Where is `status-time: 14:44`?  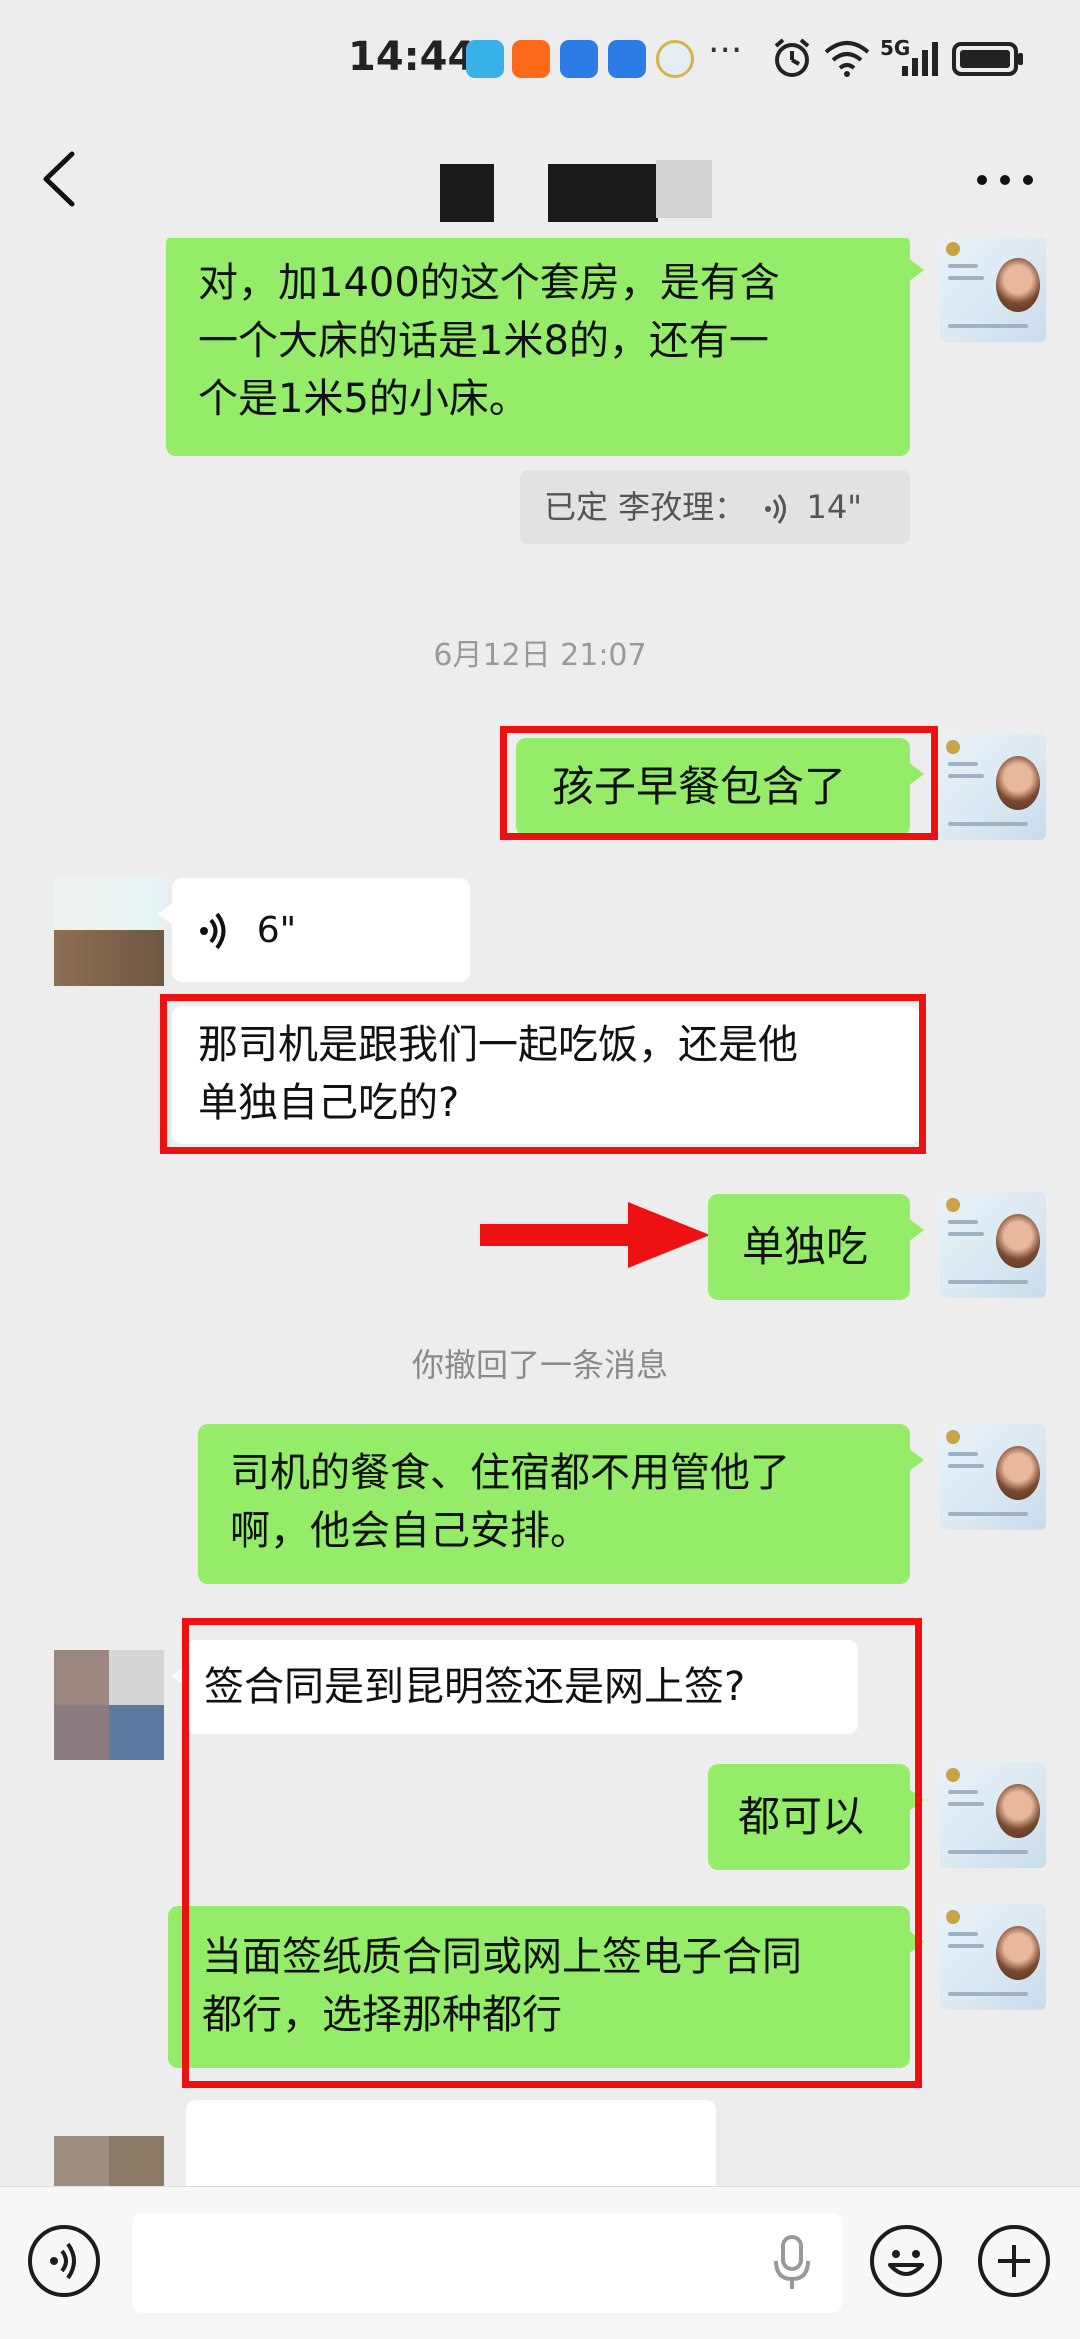 status-time: 14:44 is located at coordinates (412, 57).